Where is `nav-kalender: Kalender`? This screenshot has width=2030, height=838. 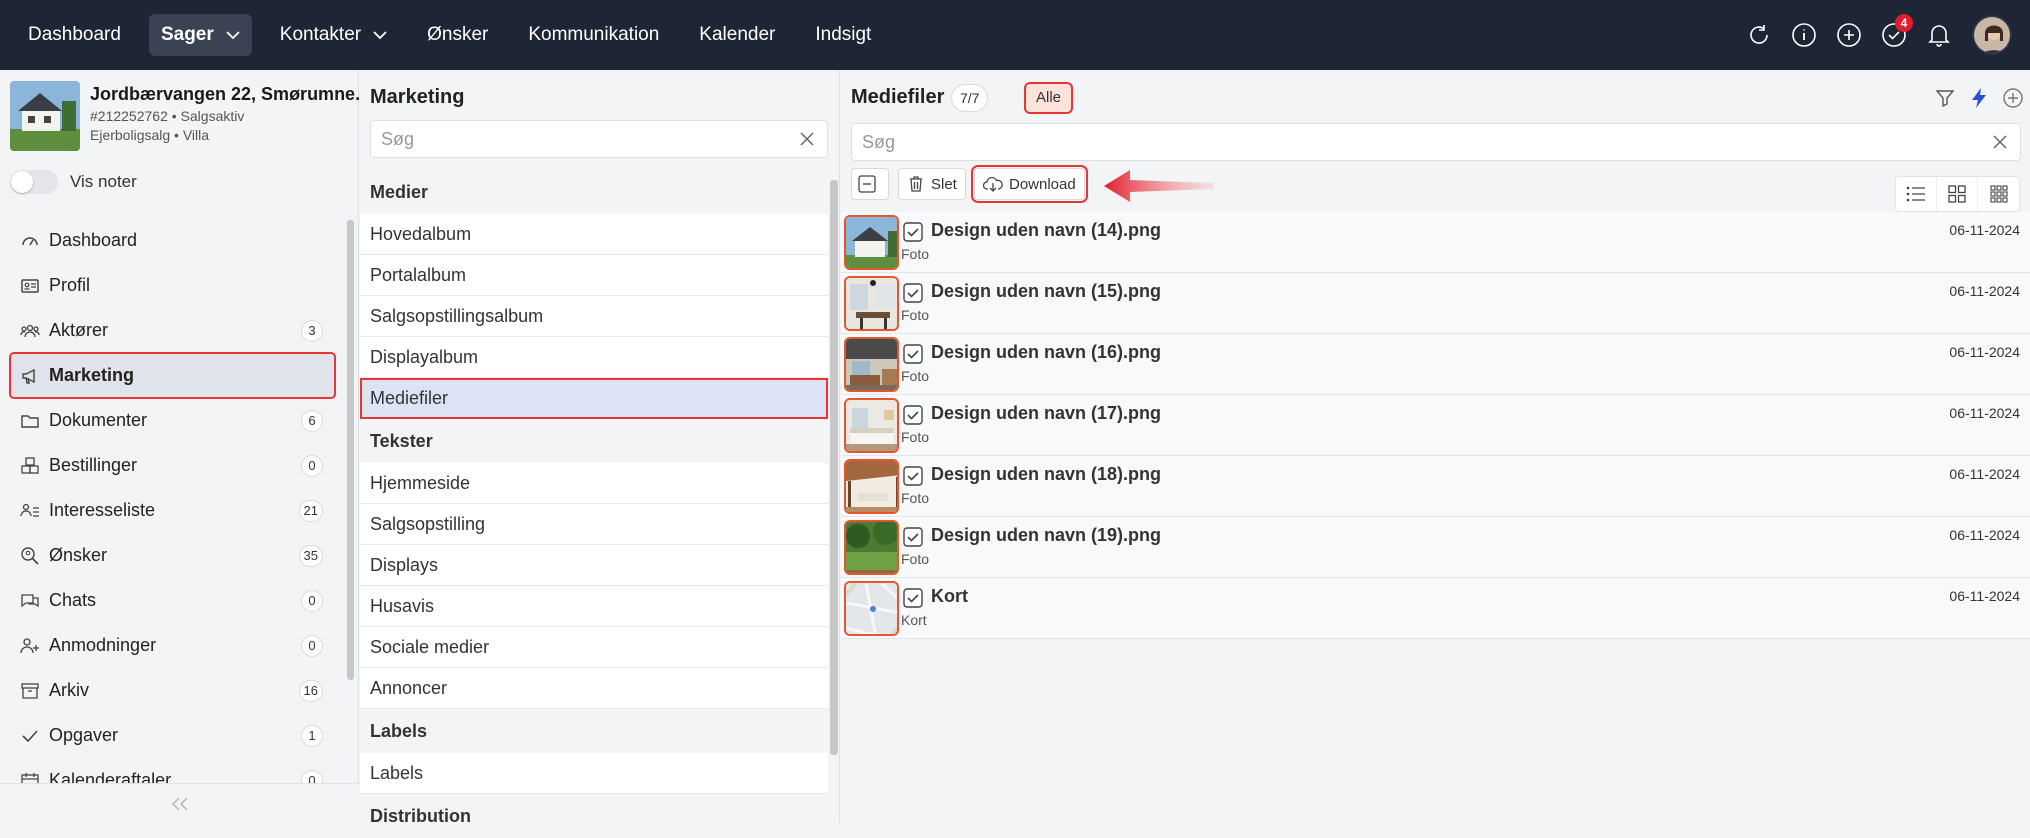
nav-kalender: Kalender is located at coordinates (737, 35).